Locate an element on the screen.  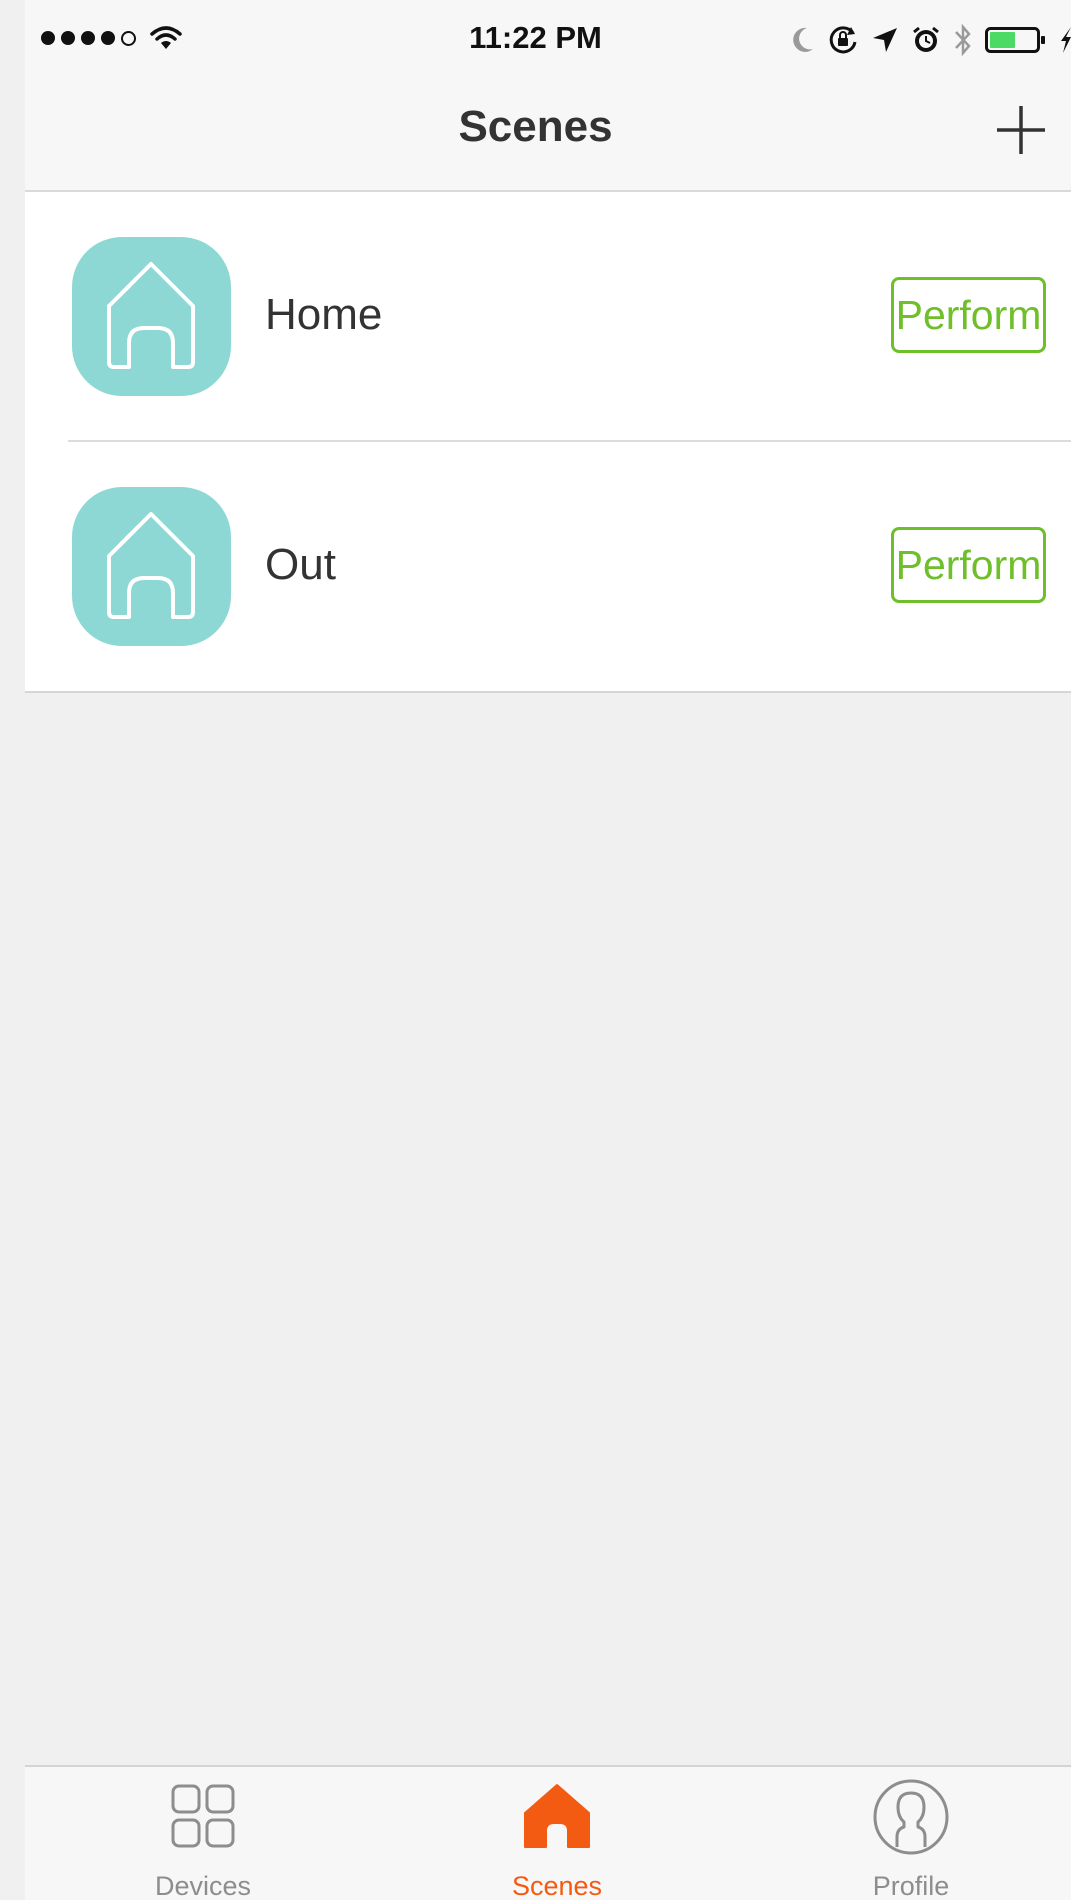
tab-label: Devices is located at coordinates (203, 1885).